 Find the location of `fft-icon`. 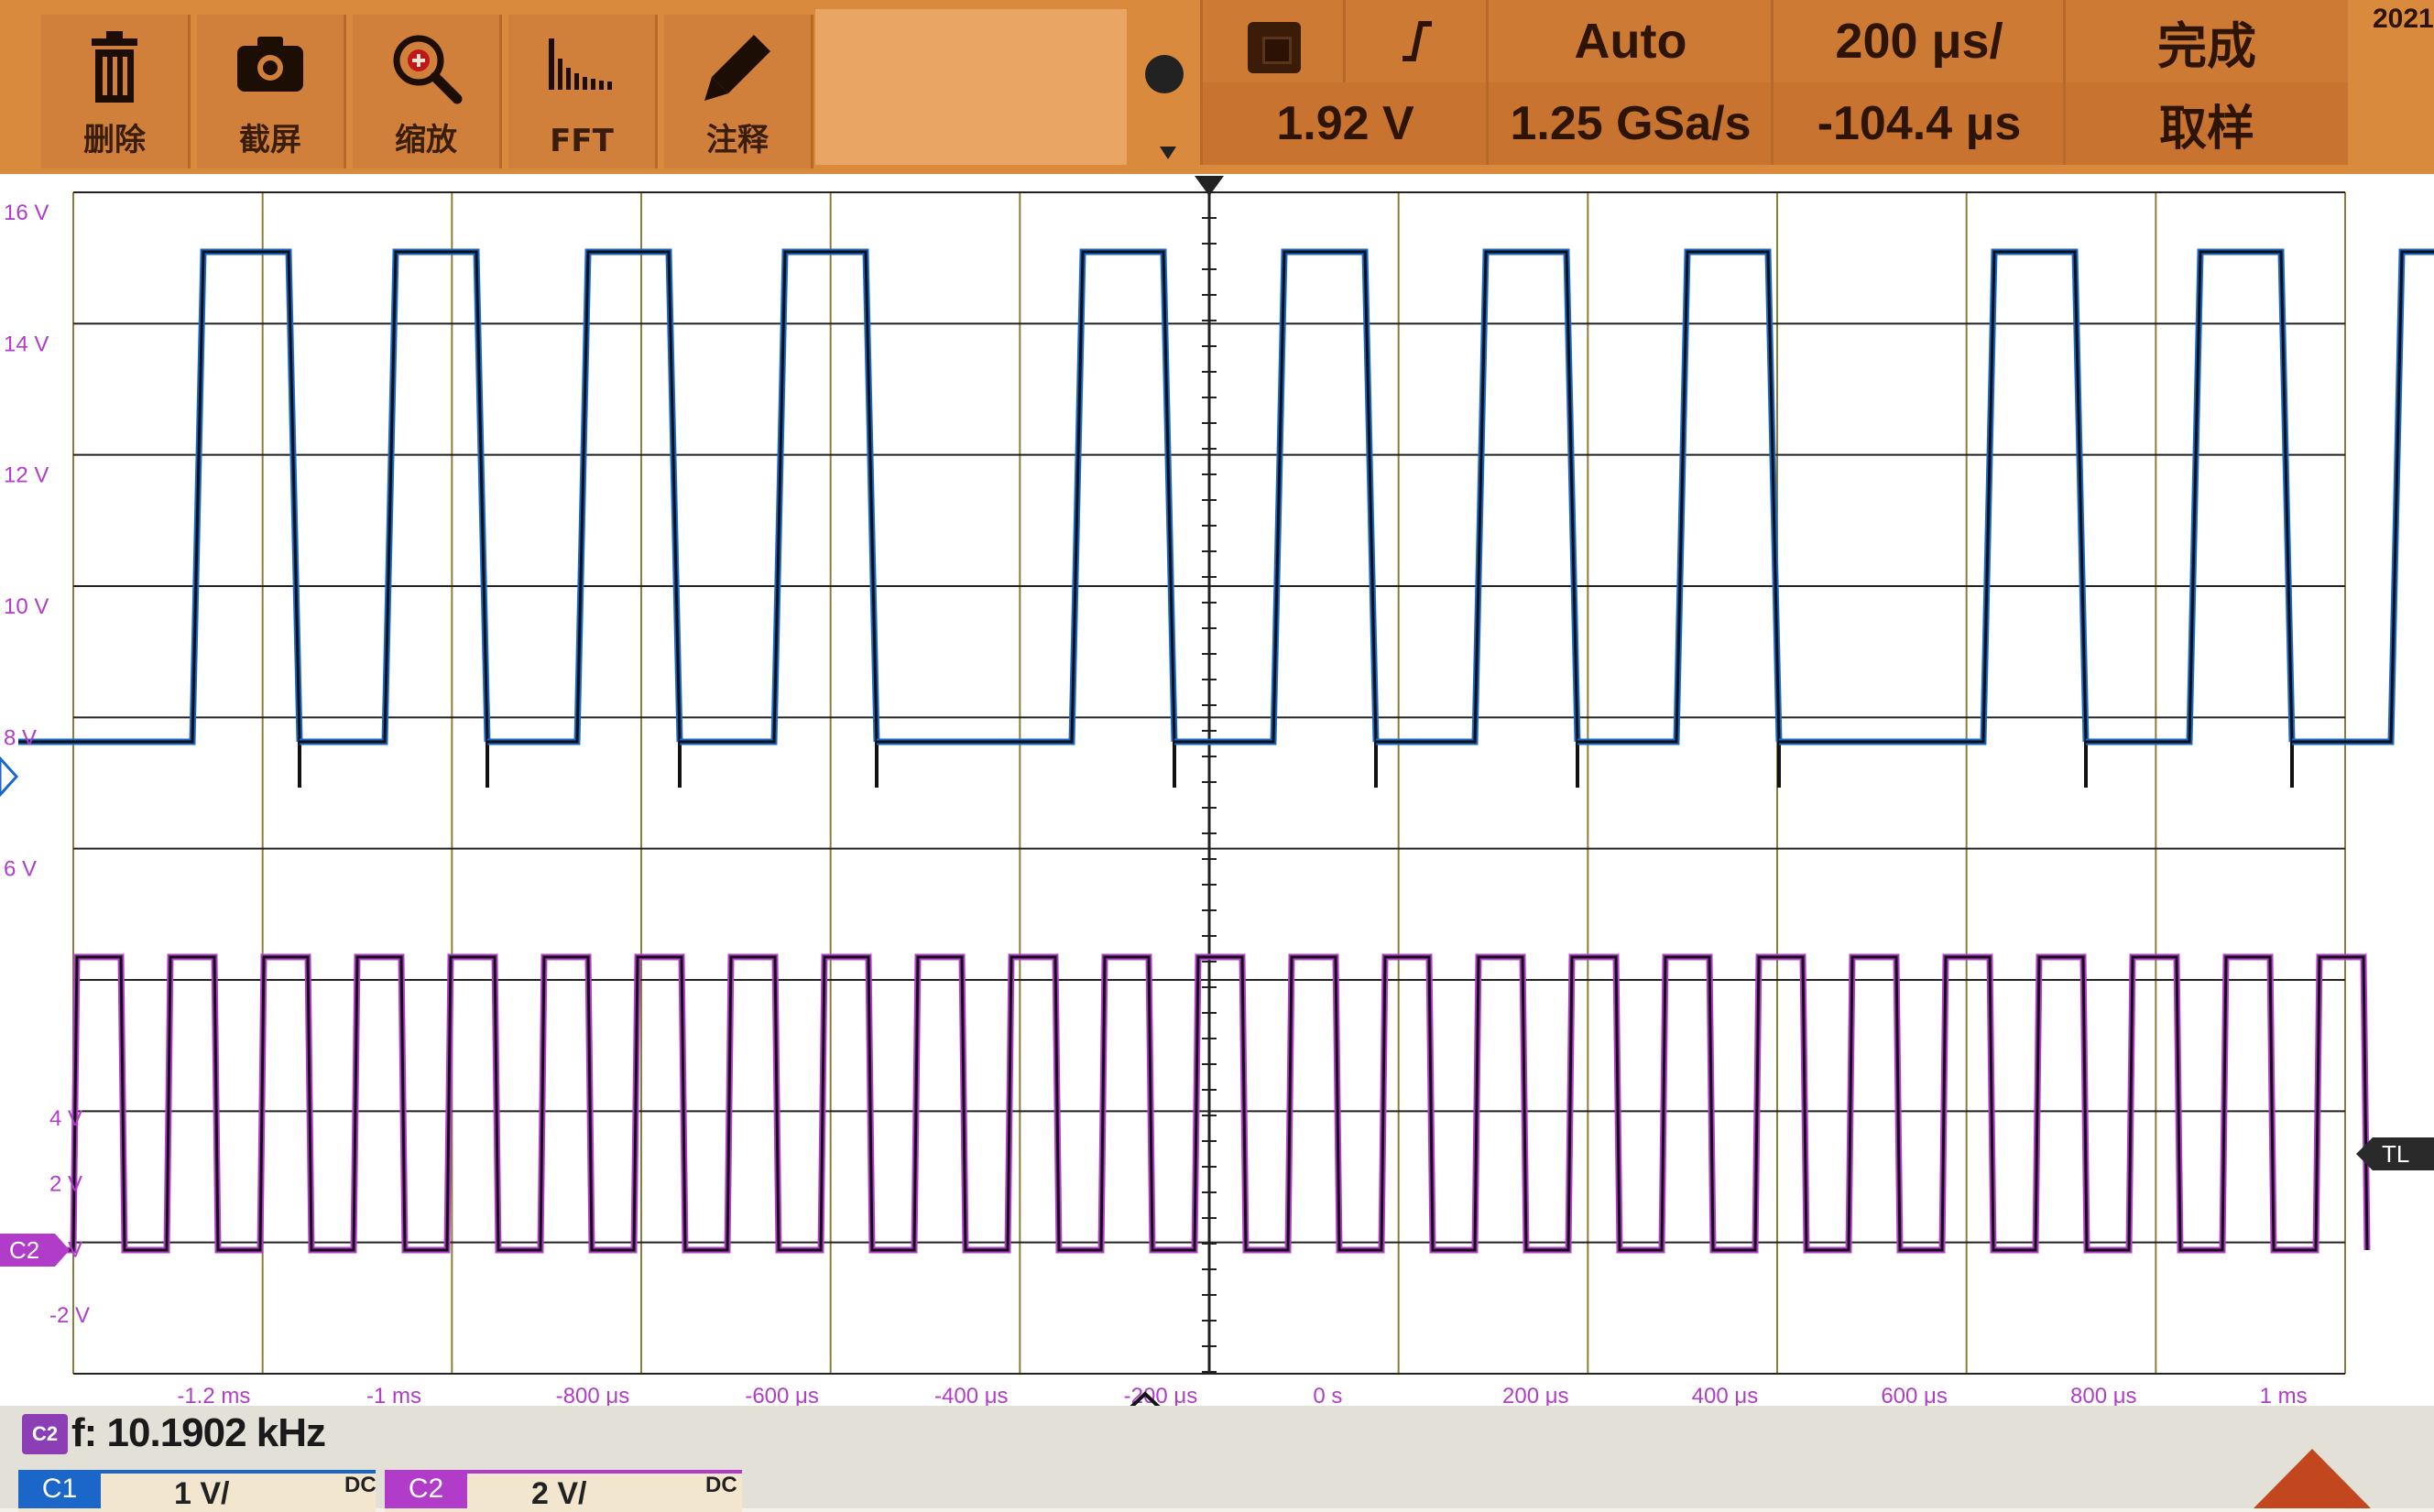

fft-icon is located at coordinates (580, 64).